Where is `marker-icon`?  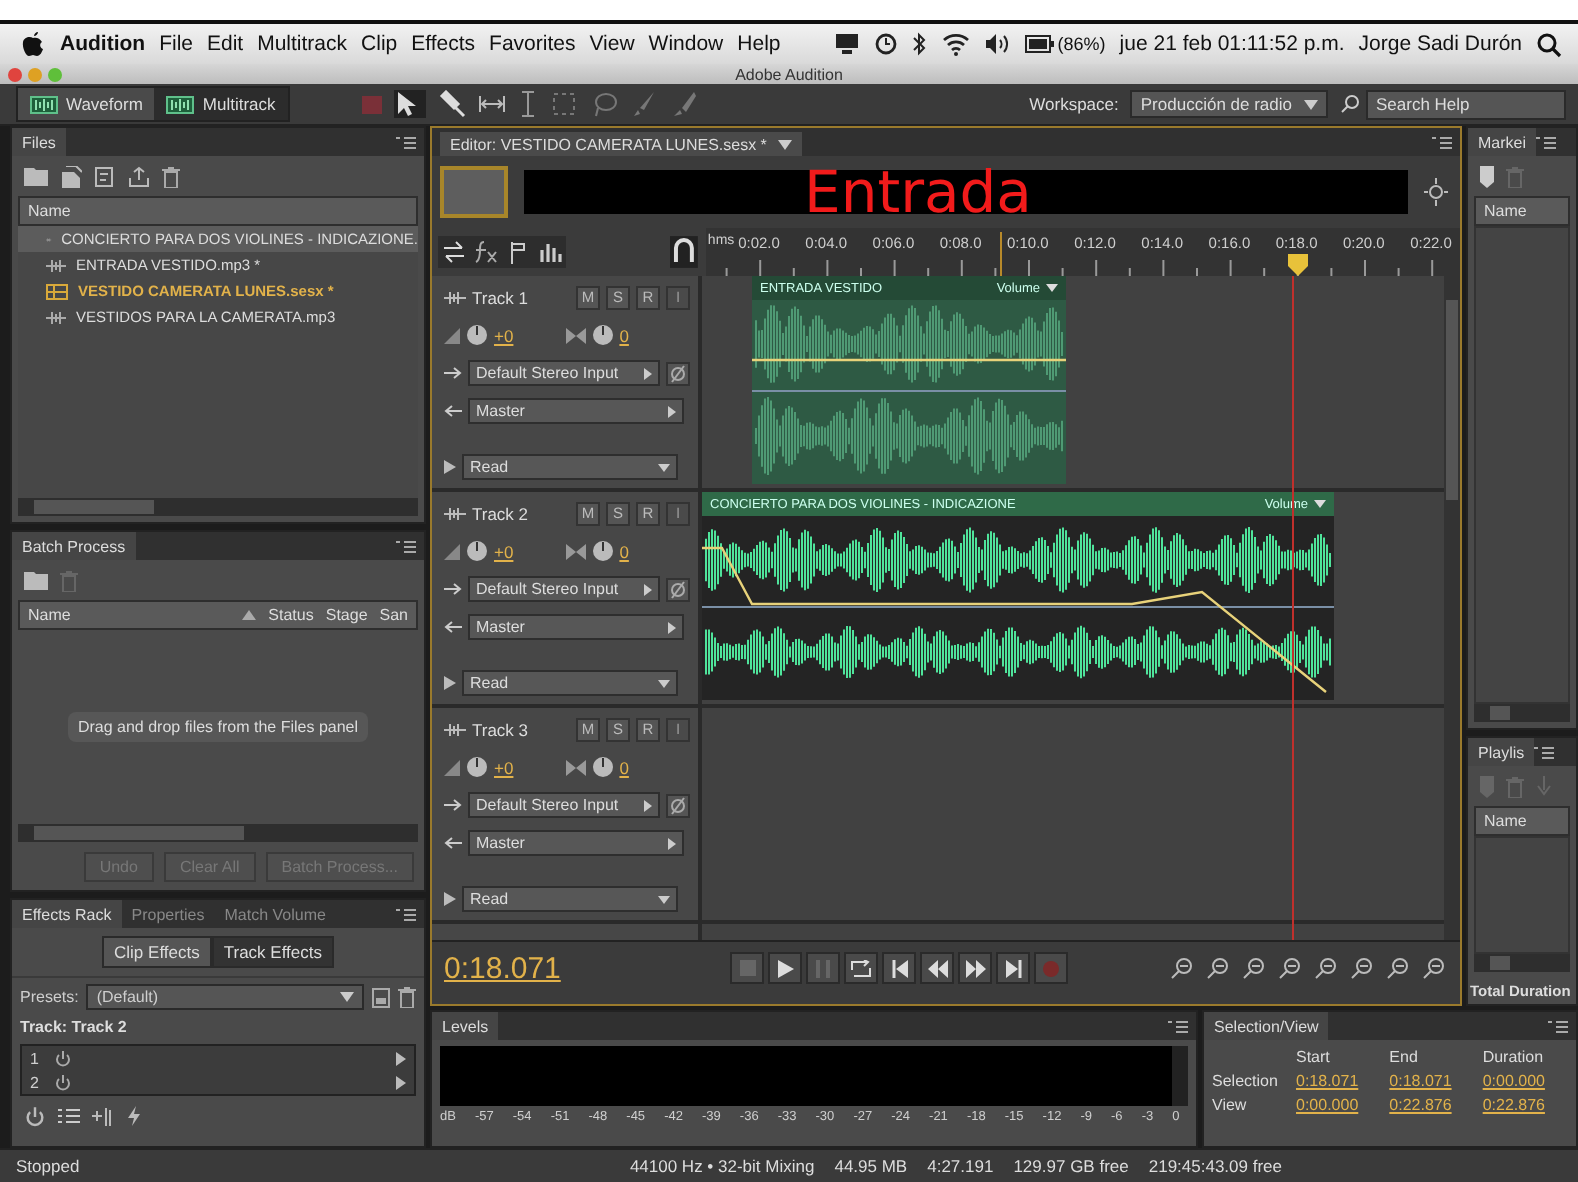
marker-icon is located at coordinates (1487, 786).